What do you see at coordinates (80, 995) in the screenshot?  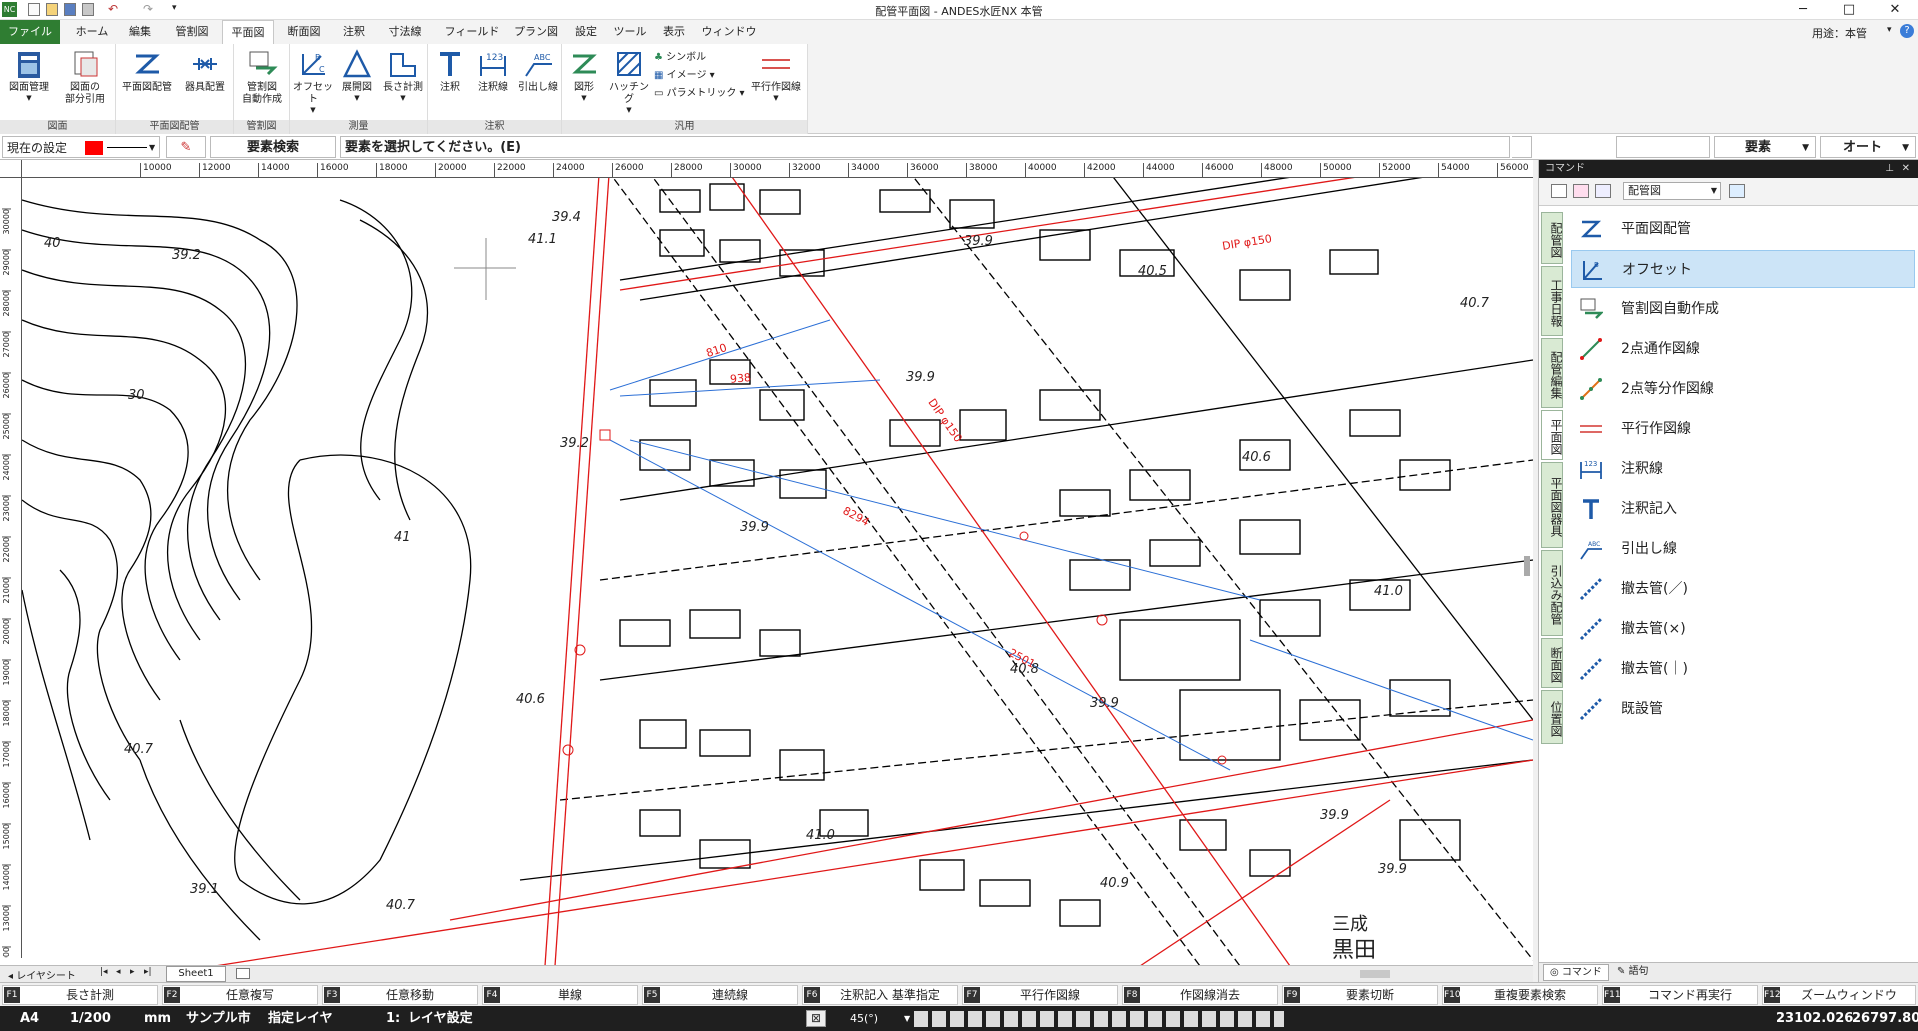 I see `fkey-f1: F1 長さ計測` at bounding box center [80, 995].